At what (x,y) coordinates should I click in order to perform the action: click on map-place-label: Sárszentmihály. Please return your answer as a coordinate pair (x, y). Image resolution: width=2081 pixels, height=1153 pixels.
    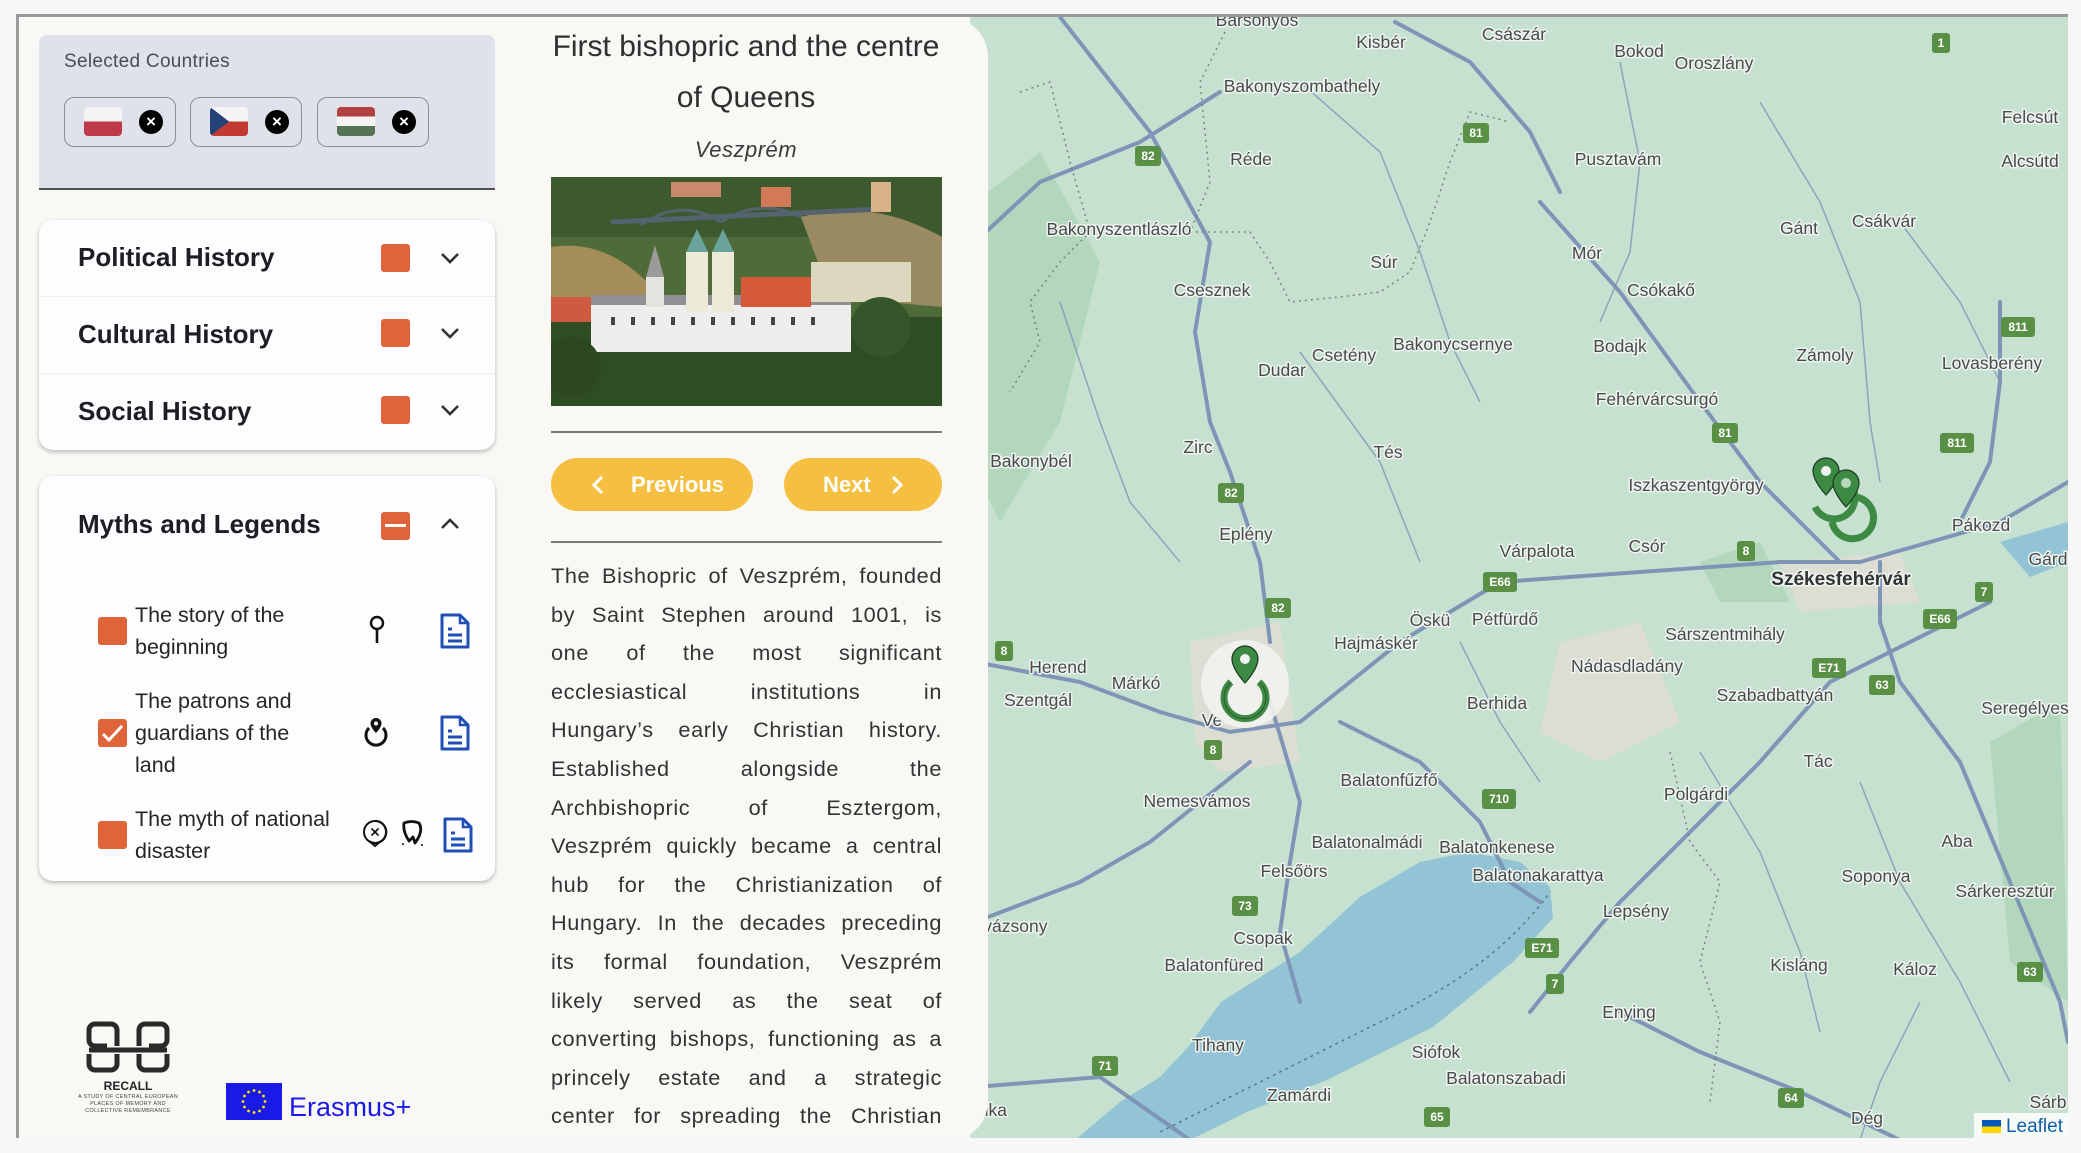
    Looking at the image, I should click on (1725, 634).